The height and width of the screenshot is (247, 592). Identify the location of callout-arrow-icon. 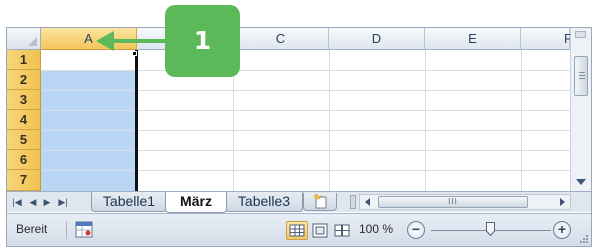
(132, 41).